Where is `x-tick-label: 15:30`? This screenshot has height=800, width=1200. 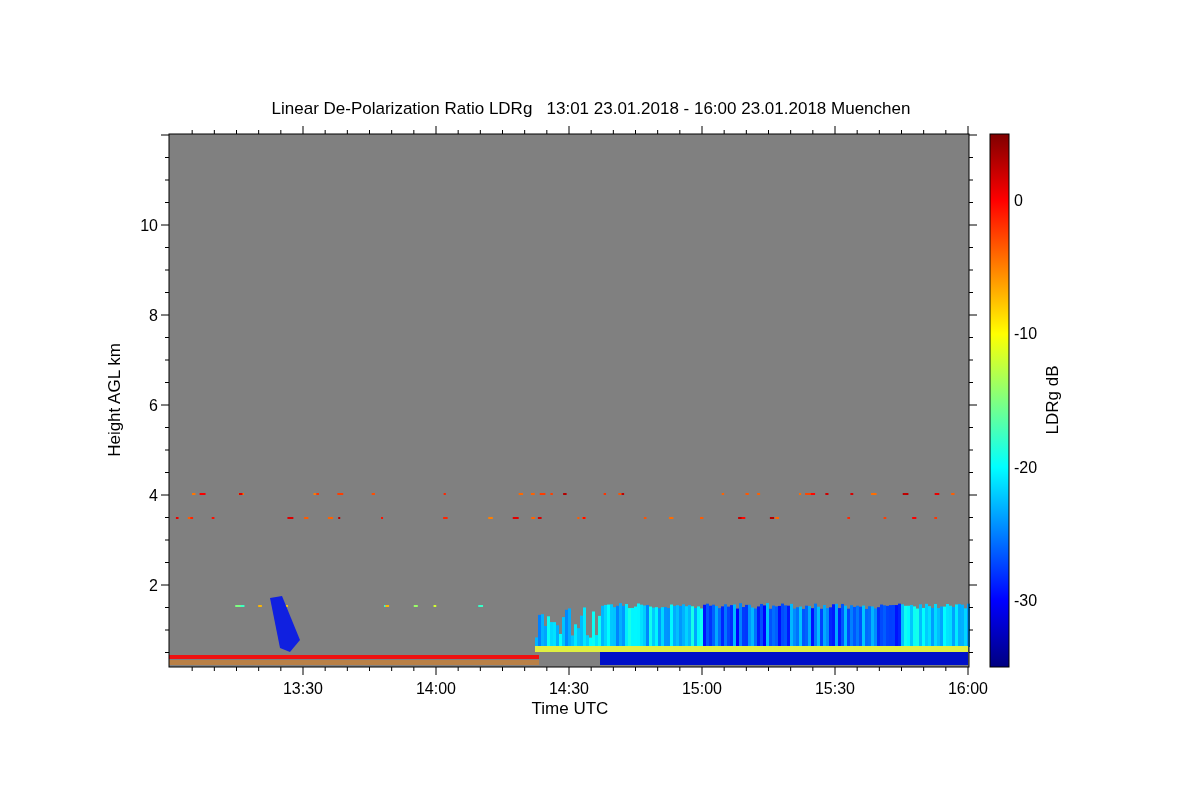 x-tick-label: 15:30 is located at coordinates (835, 688).